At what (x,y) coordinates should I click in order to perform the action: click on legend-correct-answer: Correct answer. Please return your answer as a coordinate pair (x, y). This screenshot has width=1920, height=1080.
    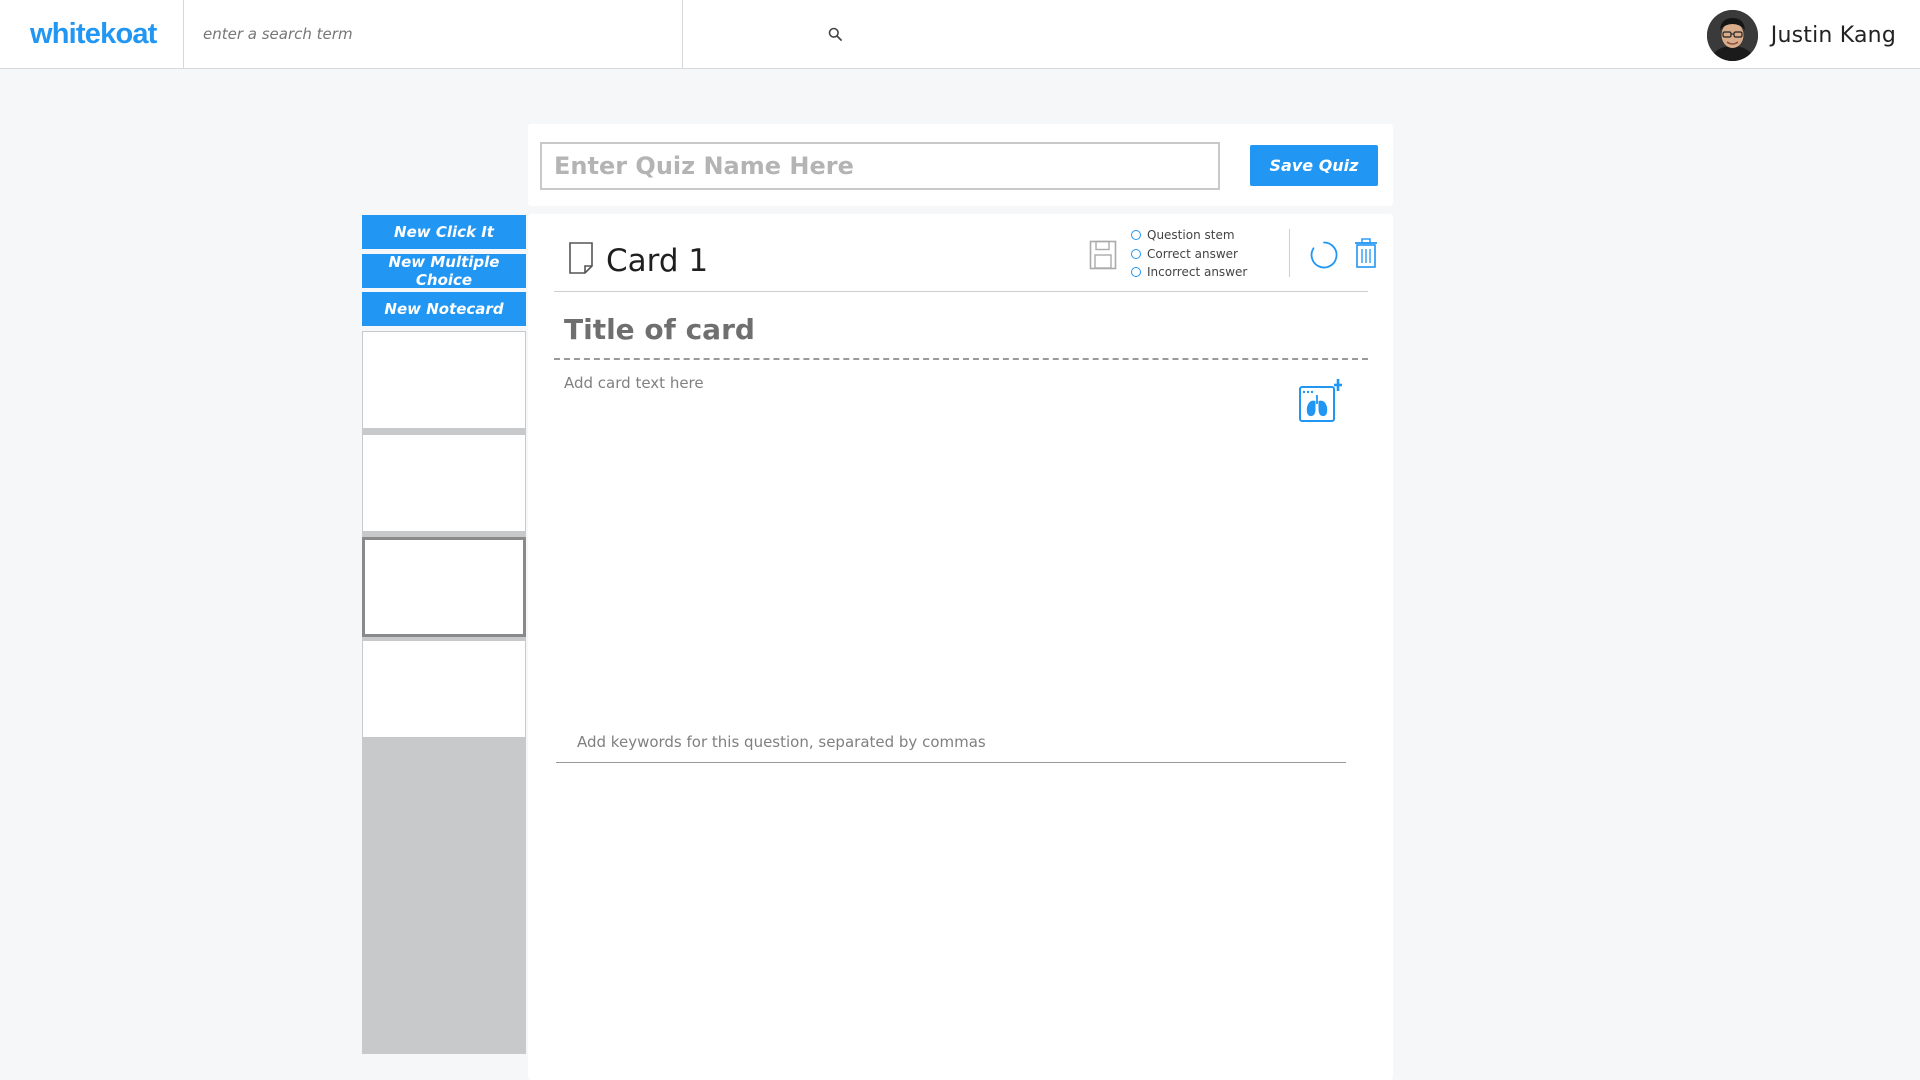
    Looking at the image, I should click on (1189, 254).